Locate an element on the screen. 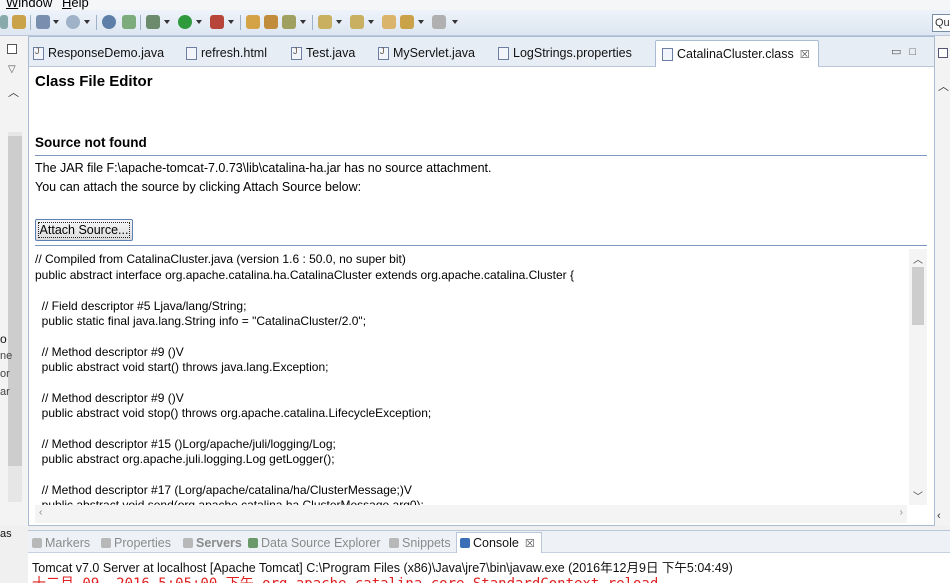  tab-test-java: Test.java is located at coordinates (323, 53).